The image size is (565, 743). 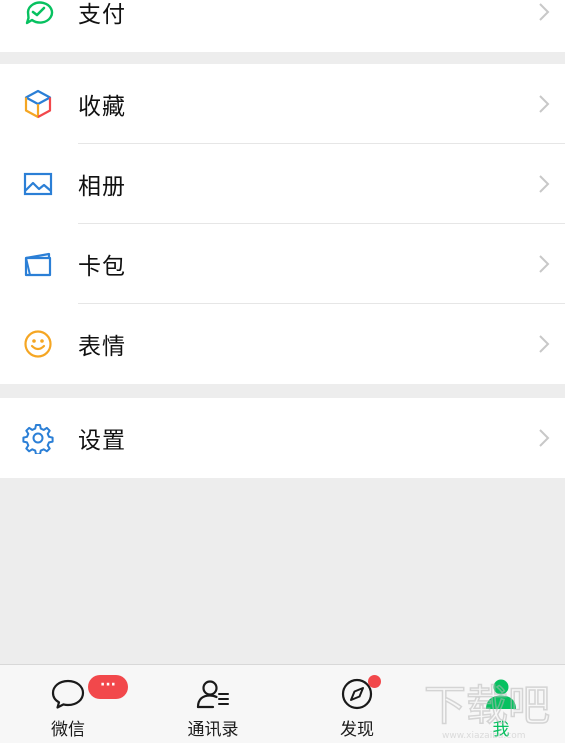 What do you see at coordinates (487, 705) in the screenshot?
I see `svg-text: 下载吧` at bounding box center [487, 705].